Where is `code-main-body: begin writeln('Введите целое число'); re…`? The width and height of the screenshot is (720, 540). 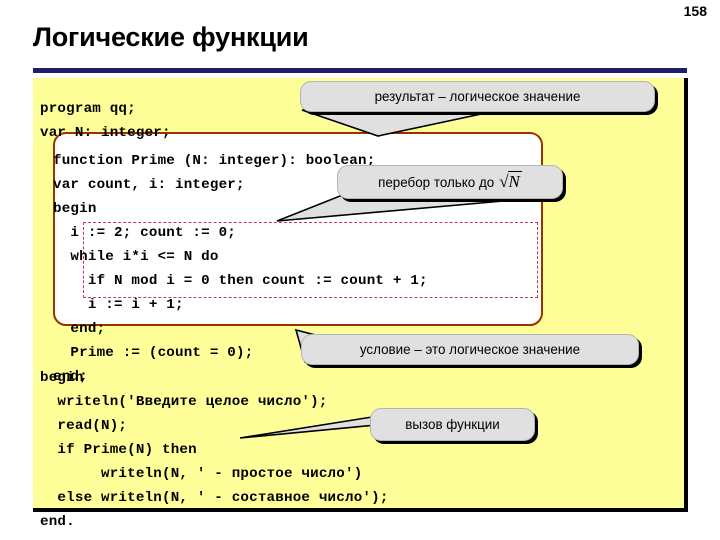 code-main-body: begin writeln('Введите целое число'); re… is located at coordinates (214, 450).